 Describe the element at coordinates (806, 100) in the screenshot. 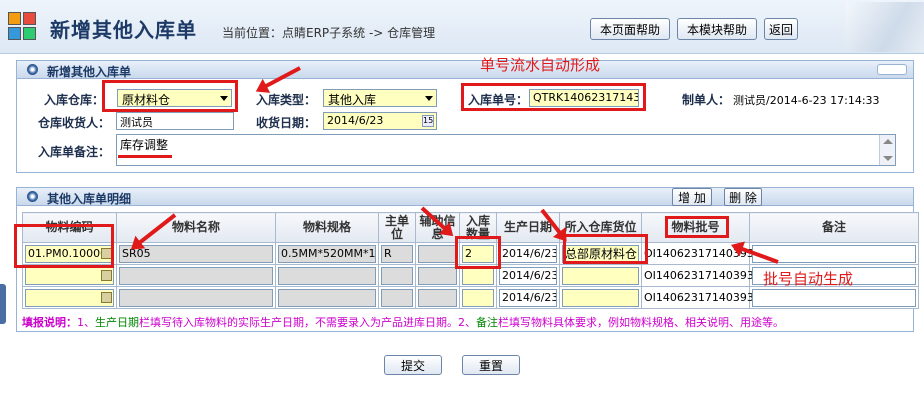

I see `creator-value: 测试员/2014-6-23 17:14:33` at that location.